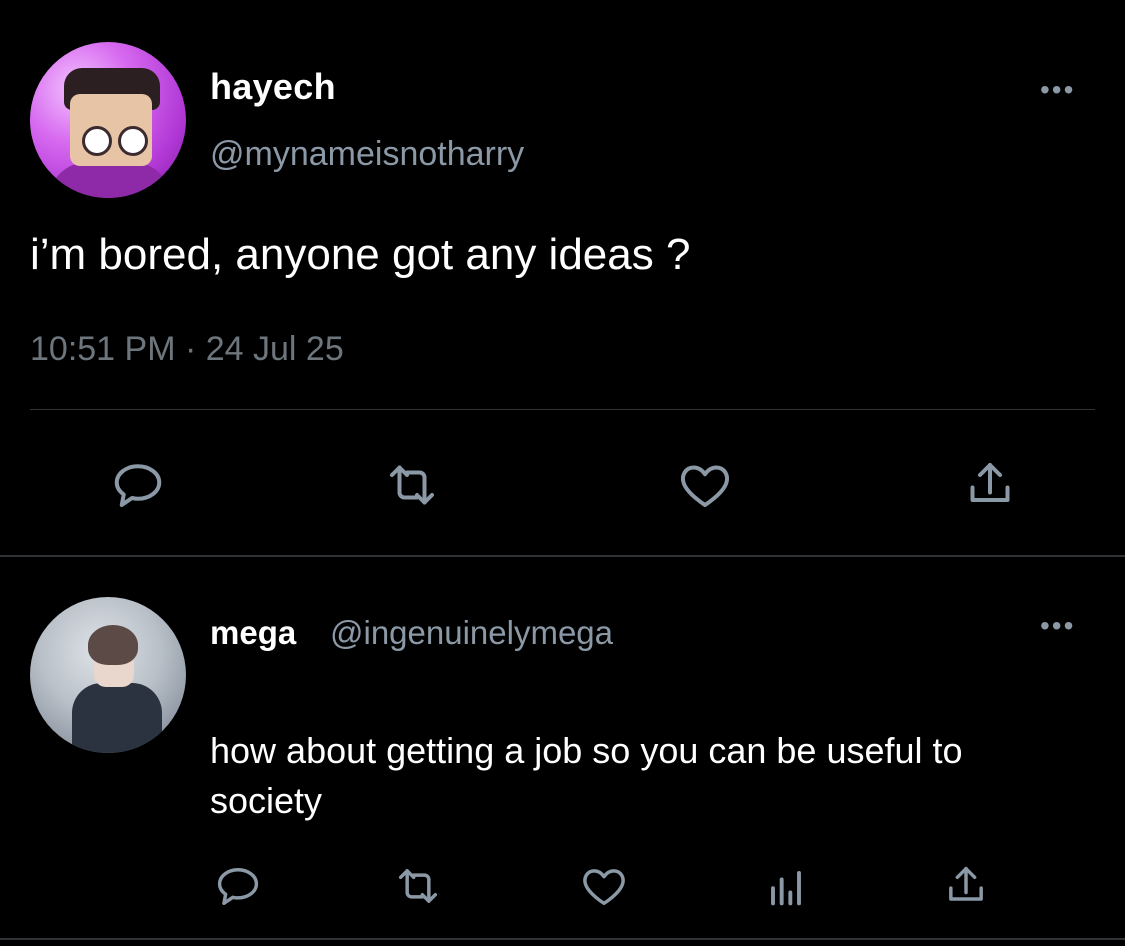  Describe the element at coordinates (108, 675) in the screenshot. I see `avatar-reply` at that location.